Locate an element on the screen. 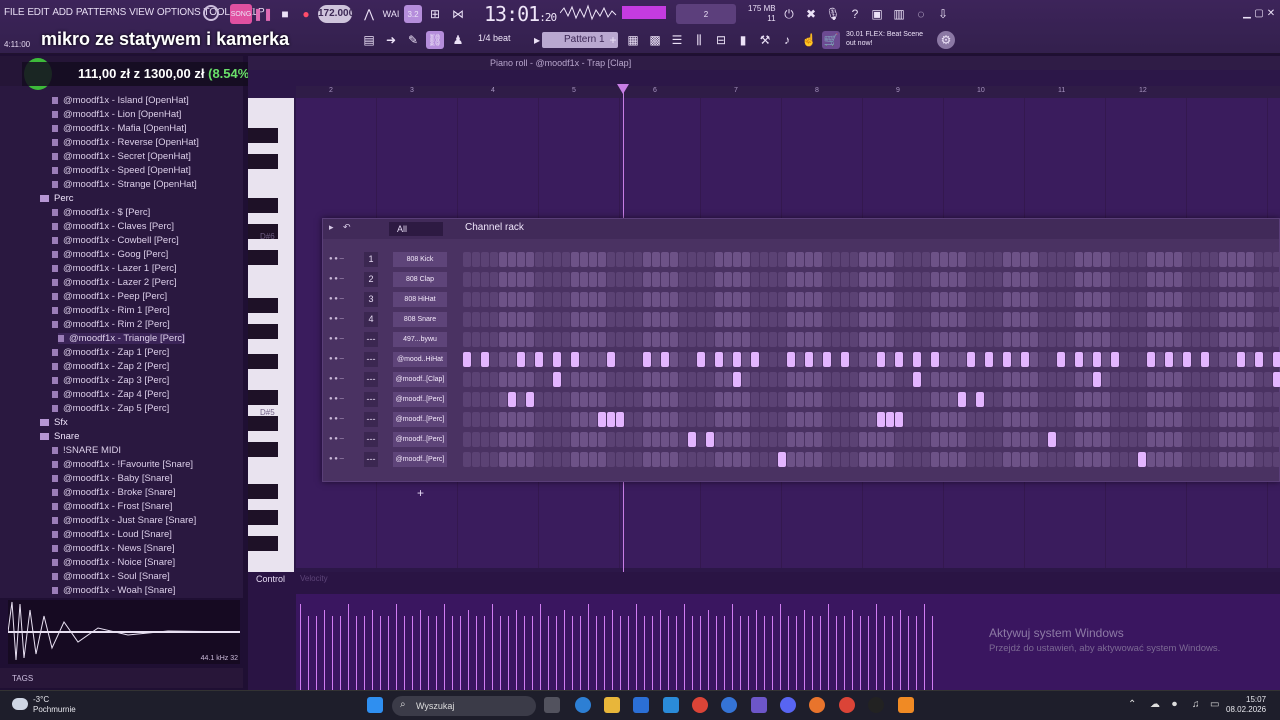 The image size is (1280, 720). close-icon: ✕ is located at coordinates (1271, 13).